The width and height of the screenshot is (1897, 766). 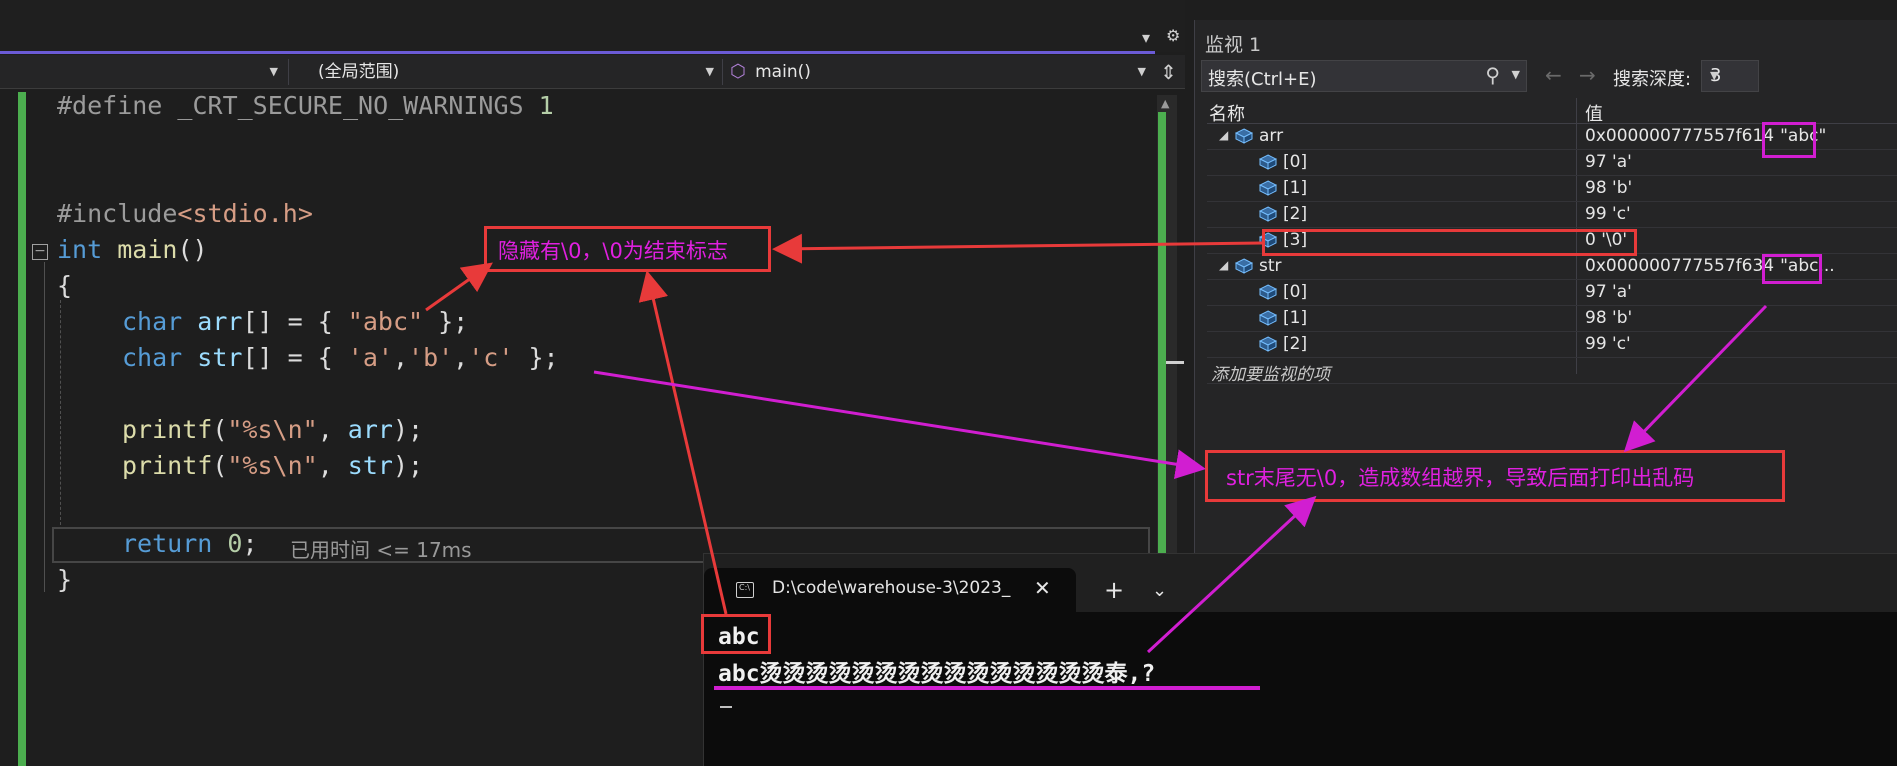 I want to click on change-indicator, so click(x=22, y=429).